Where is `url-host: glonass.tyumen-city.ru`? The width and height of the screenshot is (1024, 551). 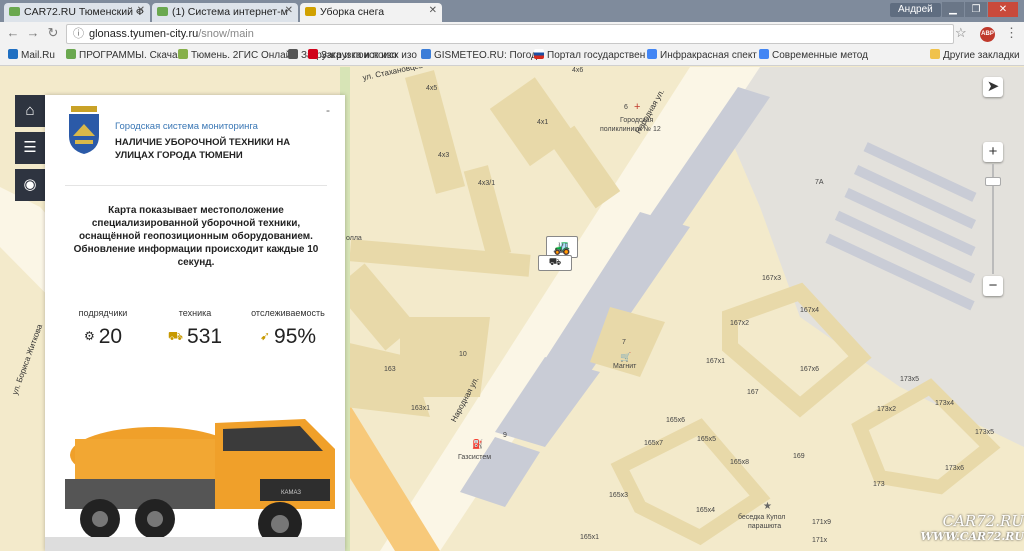 url-host: glonass.tyumen-city.ru is located at coordinates (144, 34).